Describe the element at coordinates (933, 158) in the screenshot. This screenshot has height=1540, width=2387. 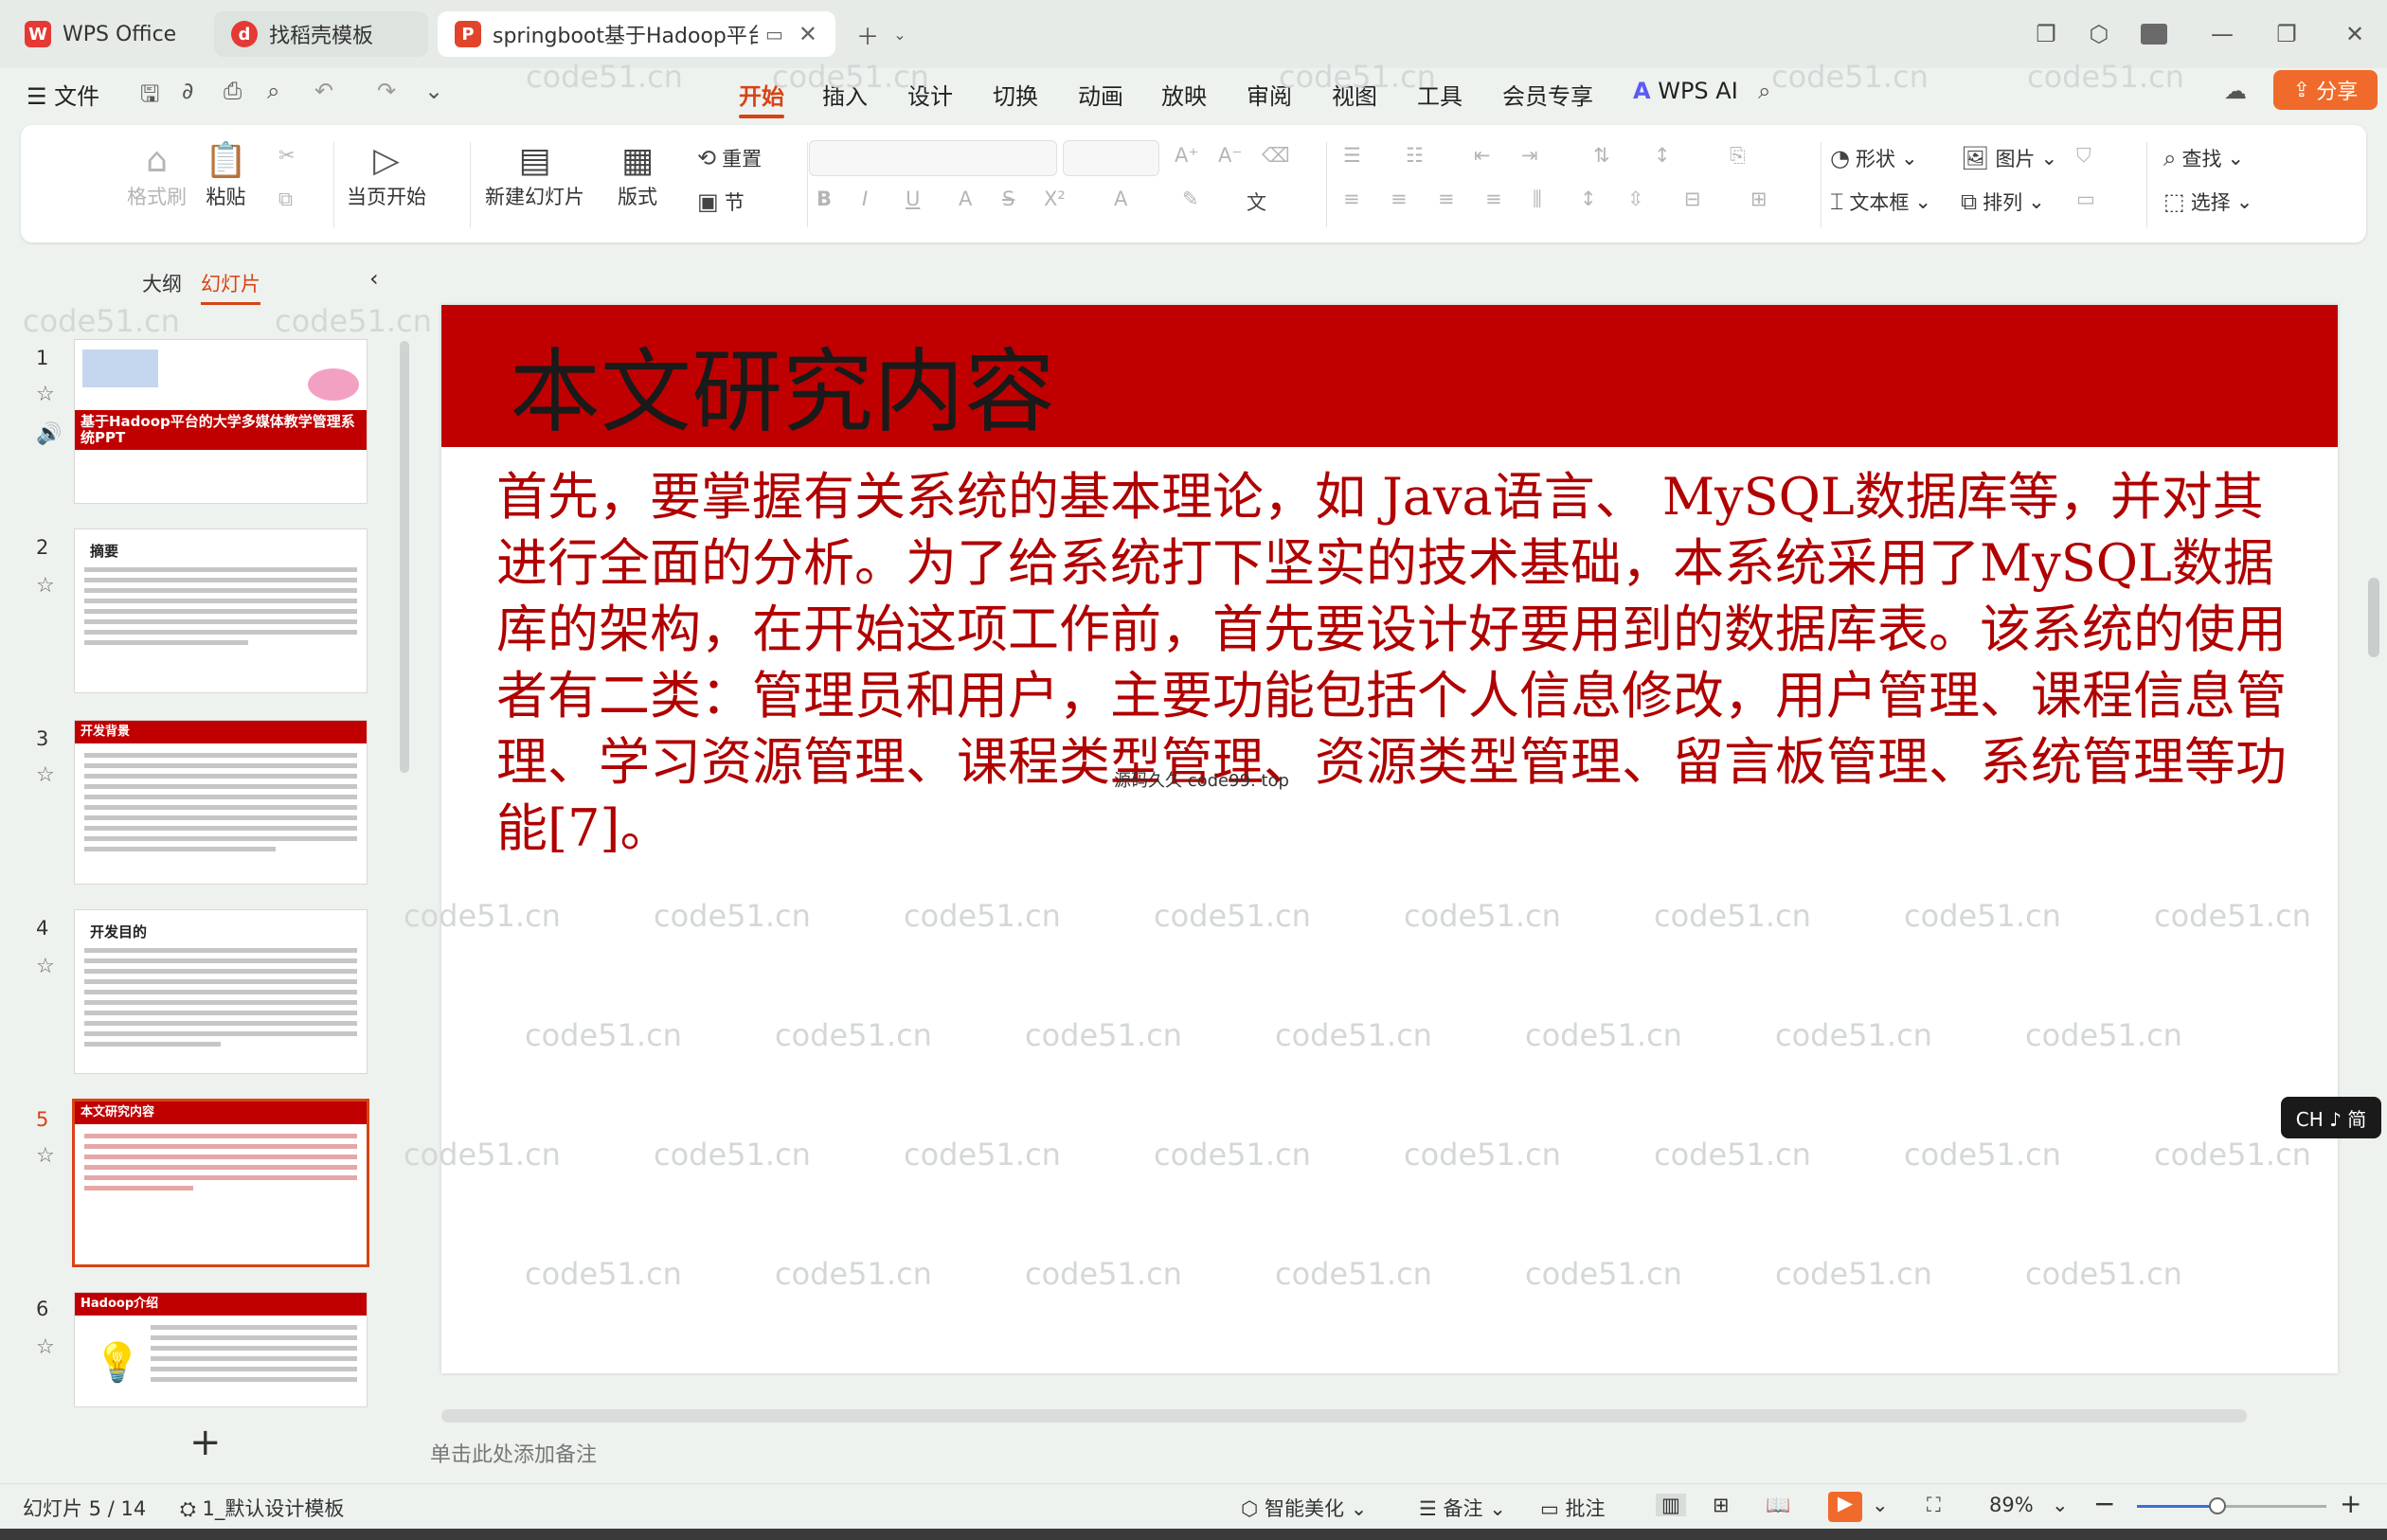
I see `font-family-select` at that location.